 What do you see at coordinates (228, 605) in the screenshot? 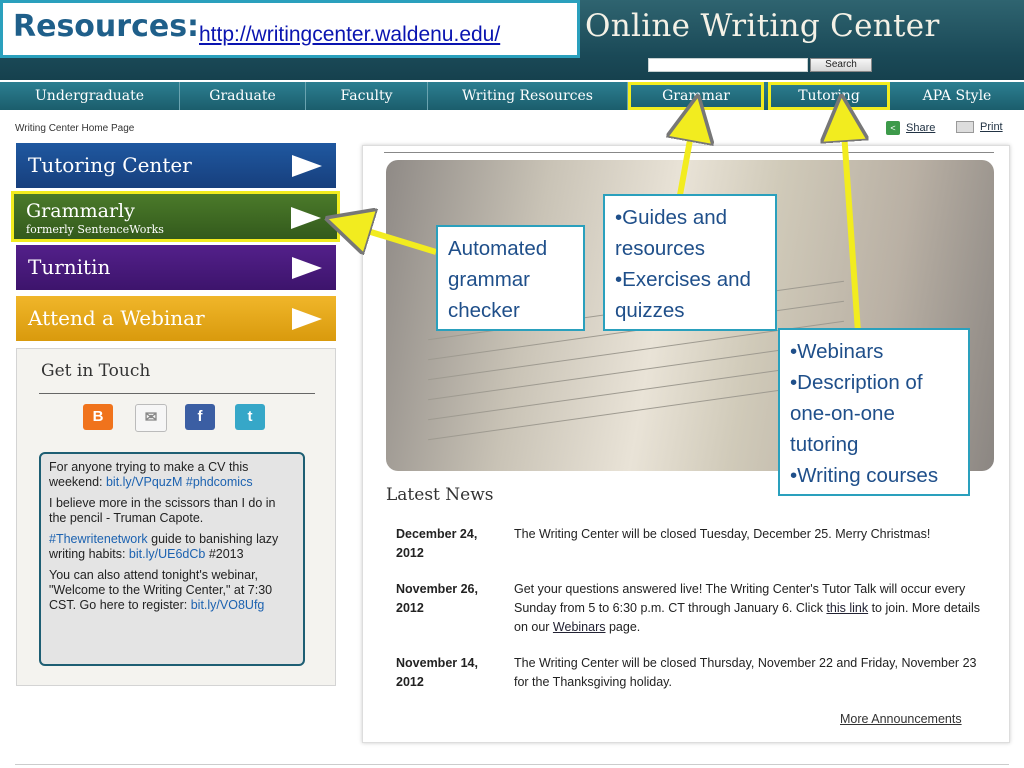
I see `tweet-link: bit.ly/VO8Ufg` at bounding box center [228, 605].